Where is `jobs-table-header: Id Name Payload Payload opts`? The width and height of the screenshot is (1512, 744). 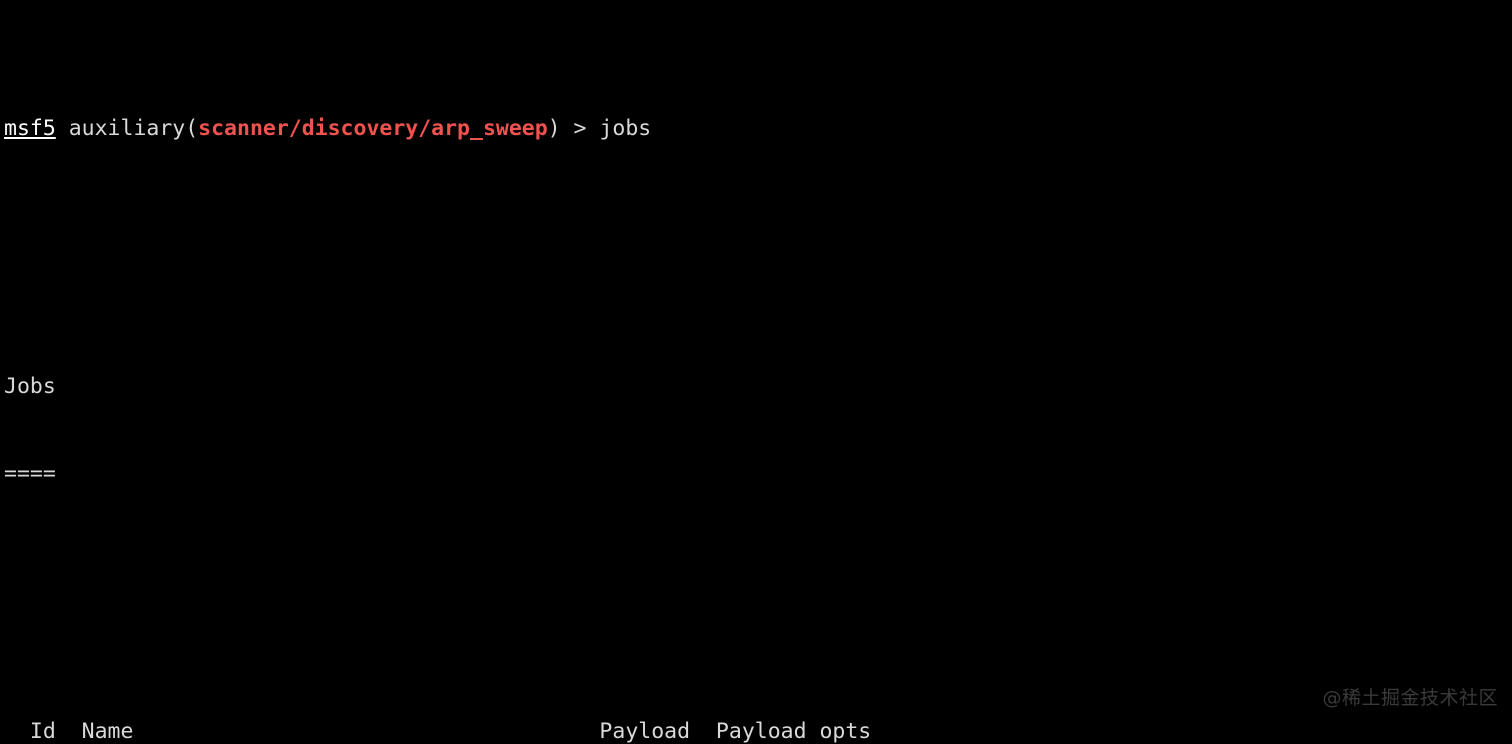 jobs-table-header: Id Name Payload Payload opts is located at coordinates (438, 731).